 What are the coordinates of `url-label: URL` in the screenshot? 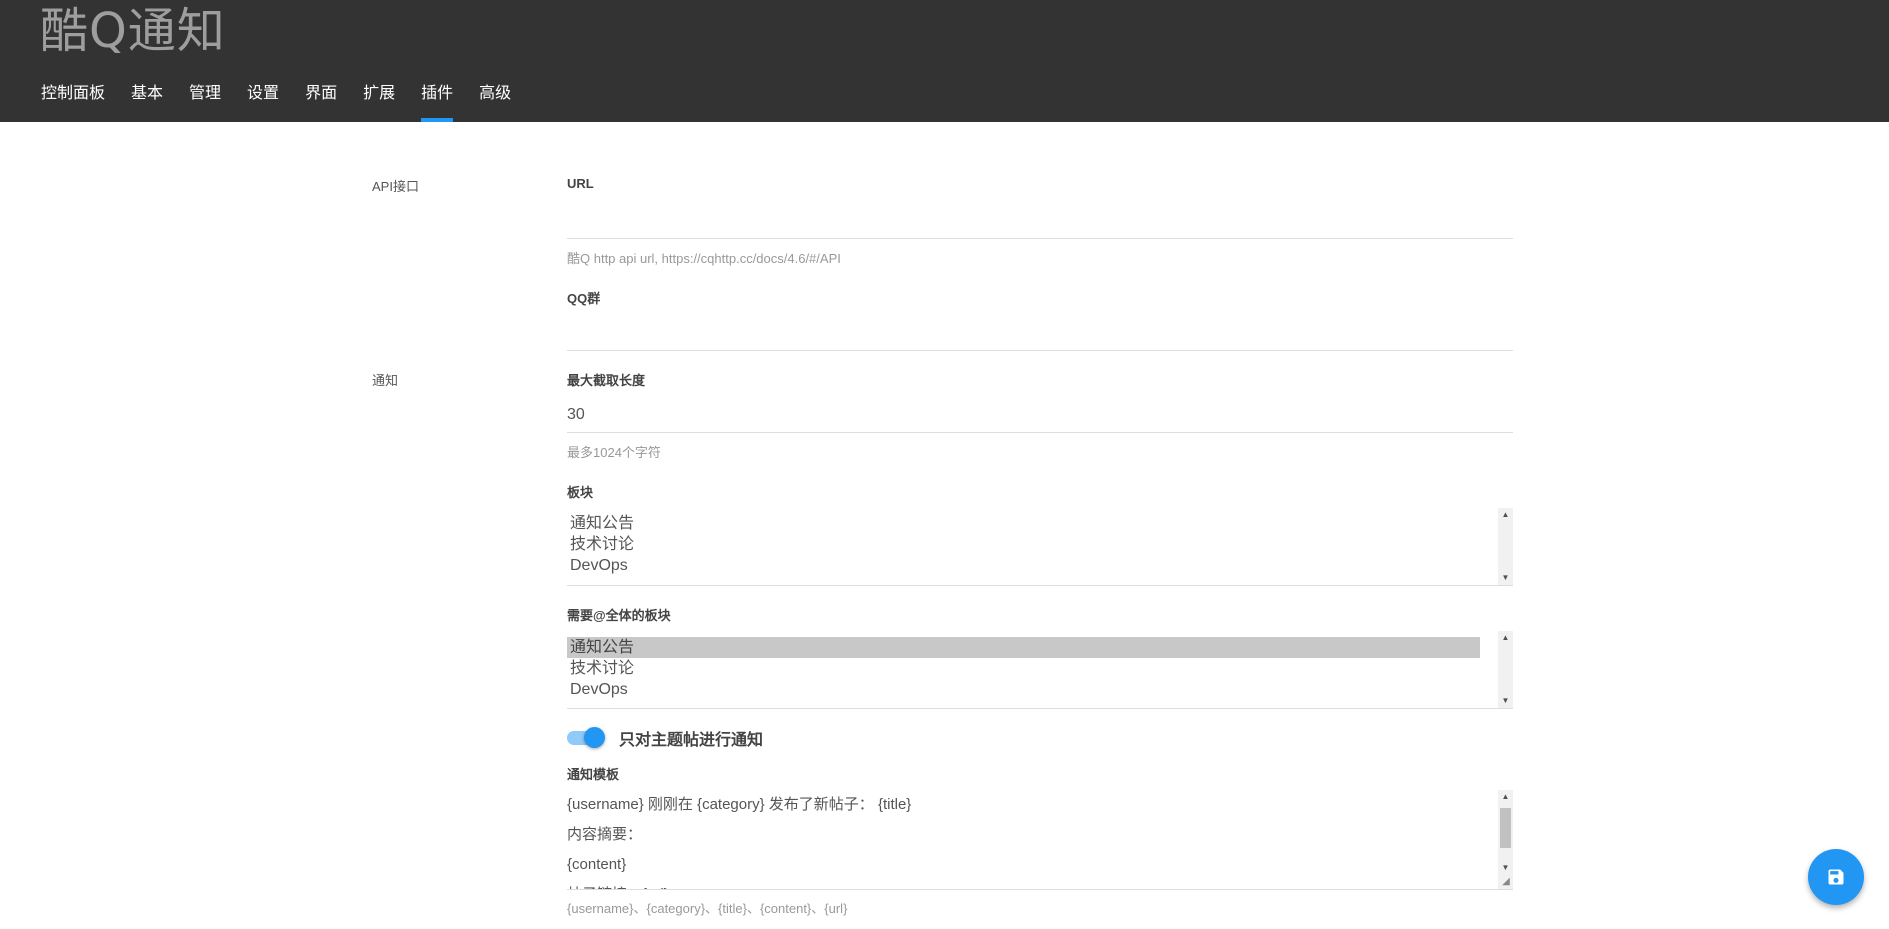 It's located at (580, 183).